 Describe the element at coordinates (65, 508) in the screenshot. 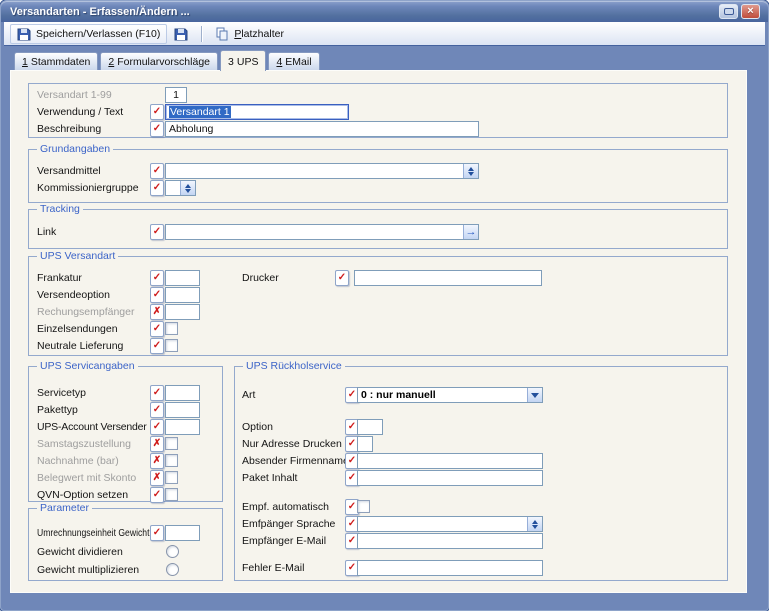

I see `section-title: Parameter` at that location.